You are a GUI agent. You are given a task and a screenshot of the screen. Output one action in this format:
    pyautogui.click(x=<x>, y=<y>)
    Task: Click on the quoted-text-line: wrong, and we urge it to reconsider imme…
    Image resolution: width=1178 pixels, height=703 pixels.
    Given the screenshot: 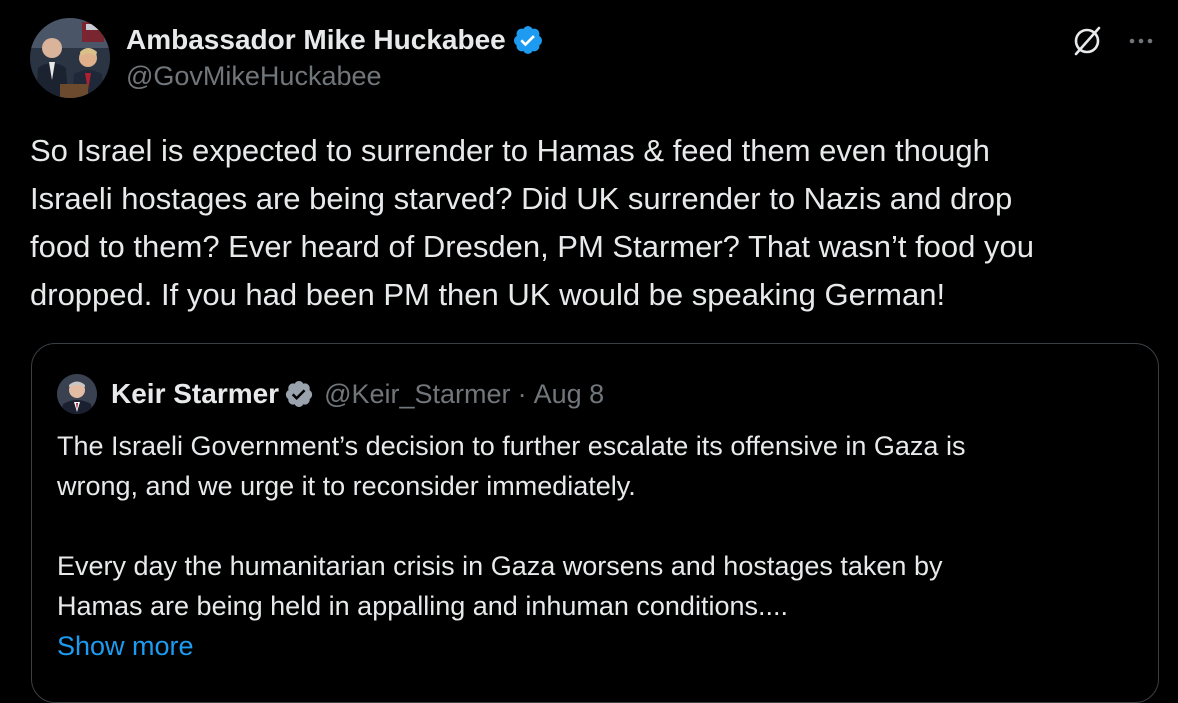 What is the action you would take?
    pyautogui.click(x=346, y=486)
    